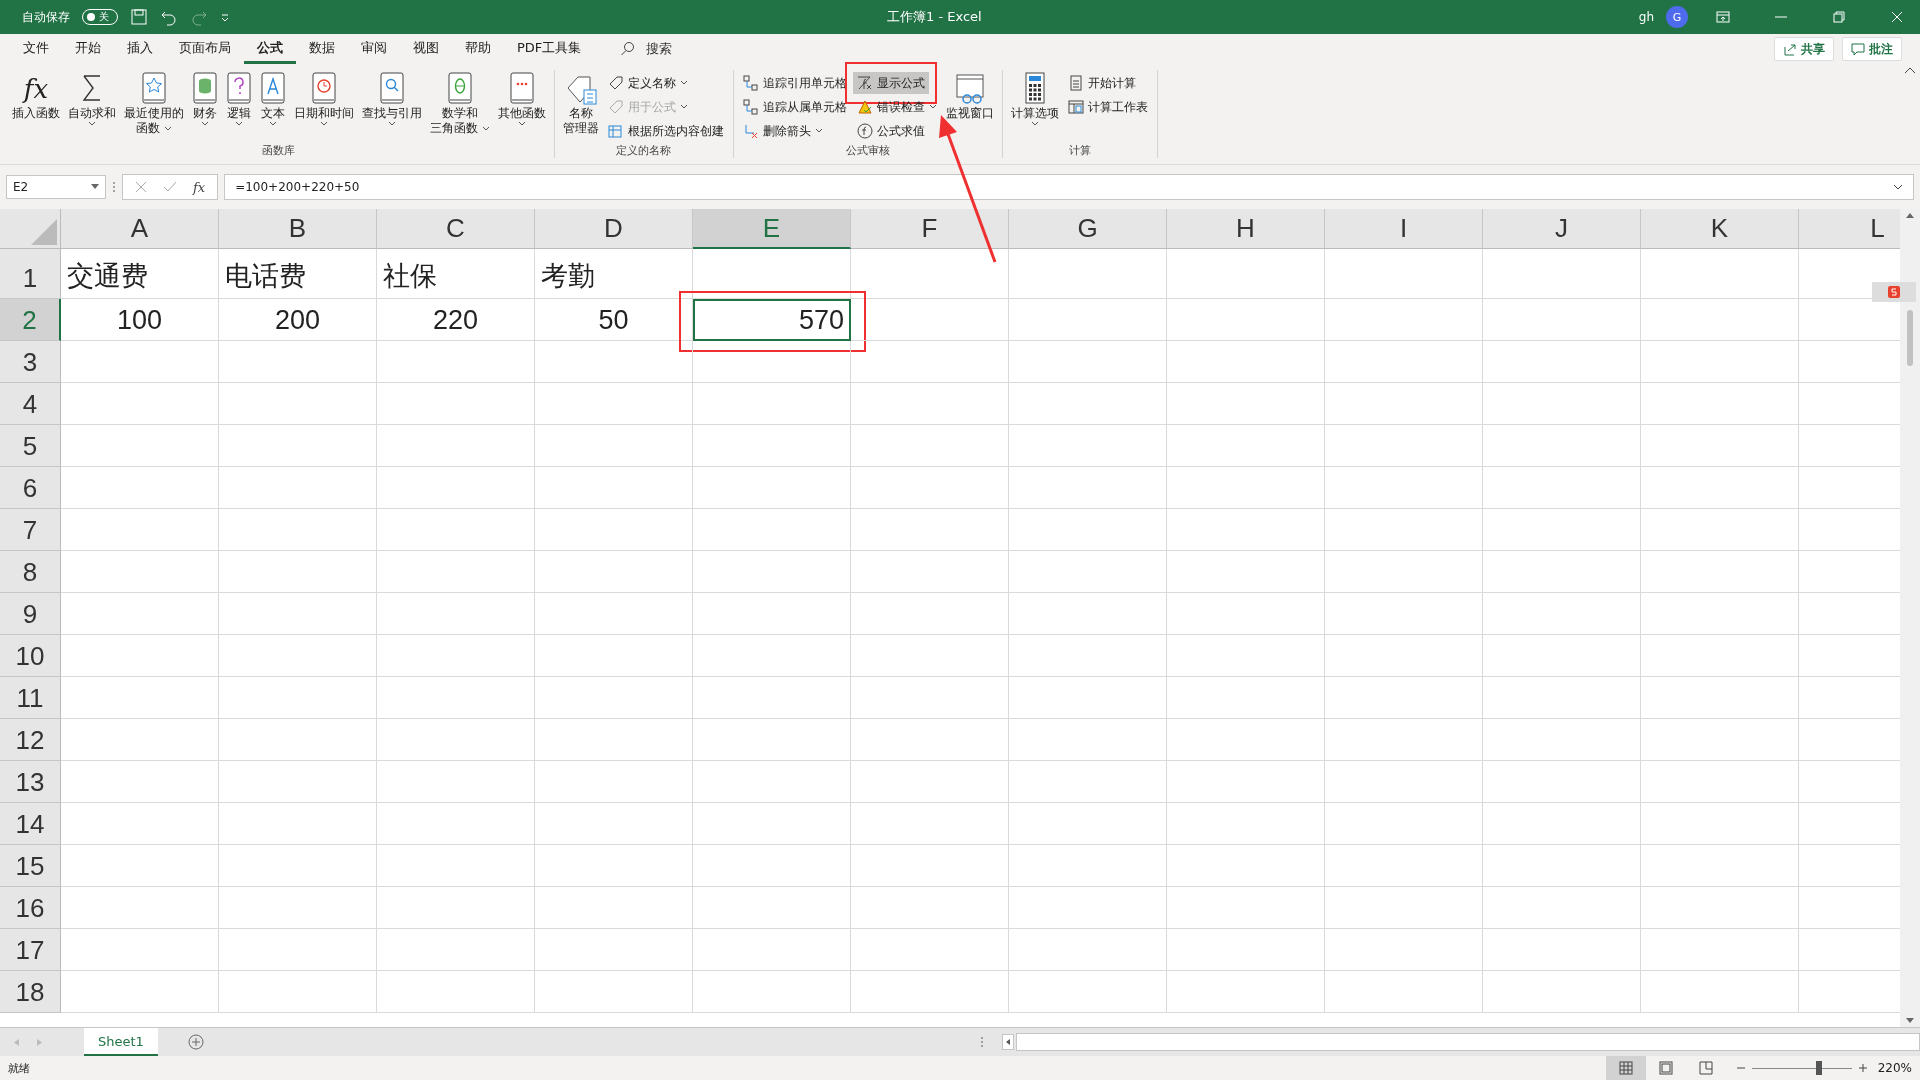 The width and height of the screenshot is (1920, 1080). What do you see at coordinates (140, 49) in the screenshot?
I see `ribbon-tab: 插入` at bounding box center [140, 49].